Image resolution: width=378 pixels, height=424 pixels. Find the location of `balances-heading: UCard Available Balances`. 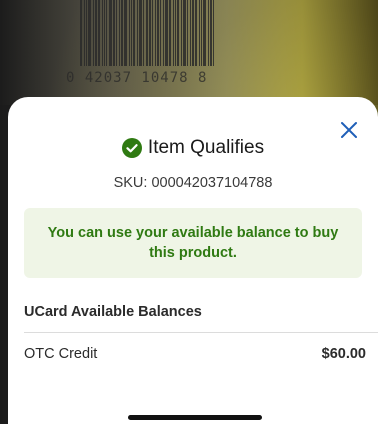

balances-heading: UCard Available Balances is located at coordinates (113, 312).